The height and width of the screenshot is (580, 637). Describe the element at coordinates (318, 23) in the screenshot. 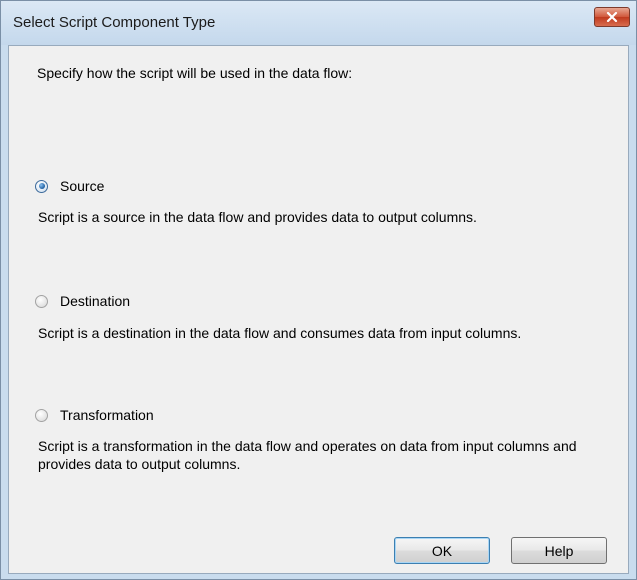

I see `title-bar: Select Script Component Type` at that location.